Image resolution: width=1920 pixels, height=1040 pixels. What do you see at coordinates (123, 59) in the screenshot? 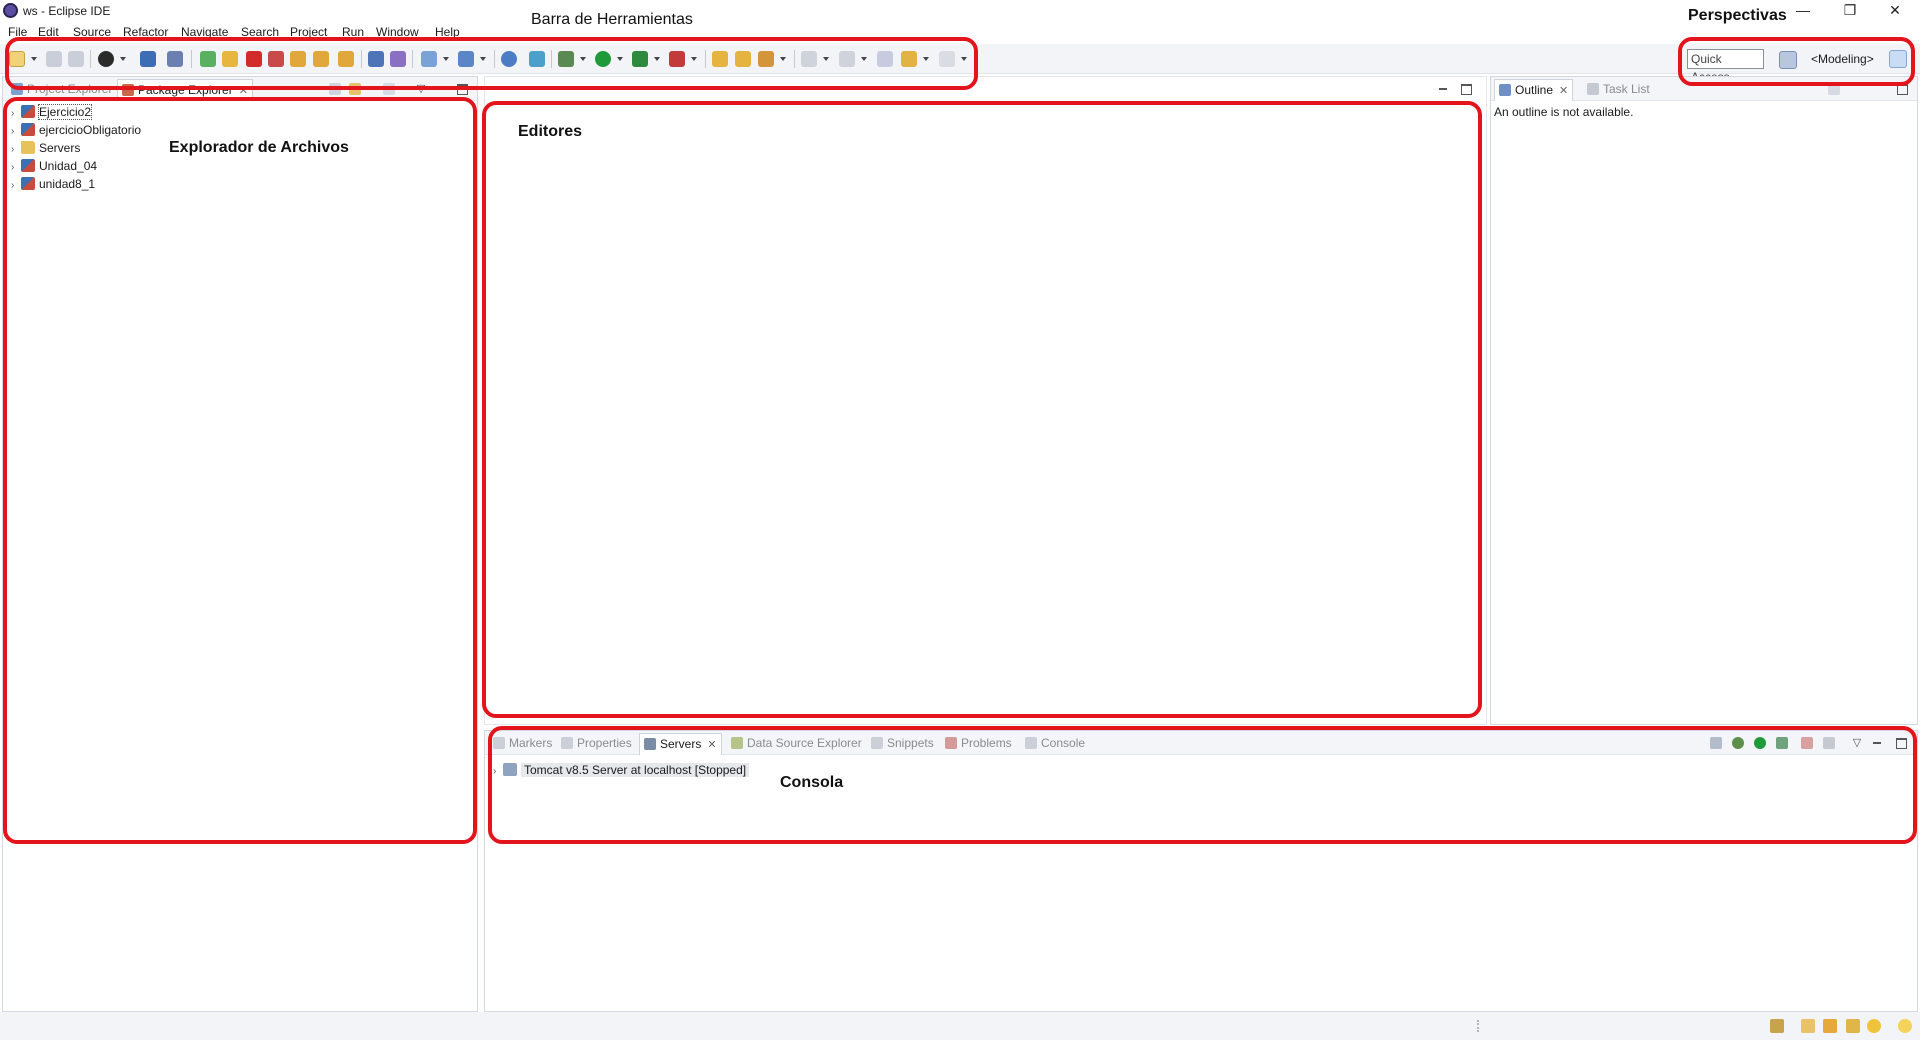
I see `account-dropdown-icon` at bounding box center [123, 59].